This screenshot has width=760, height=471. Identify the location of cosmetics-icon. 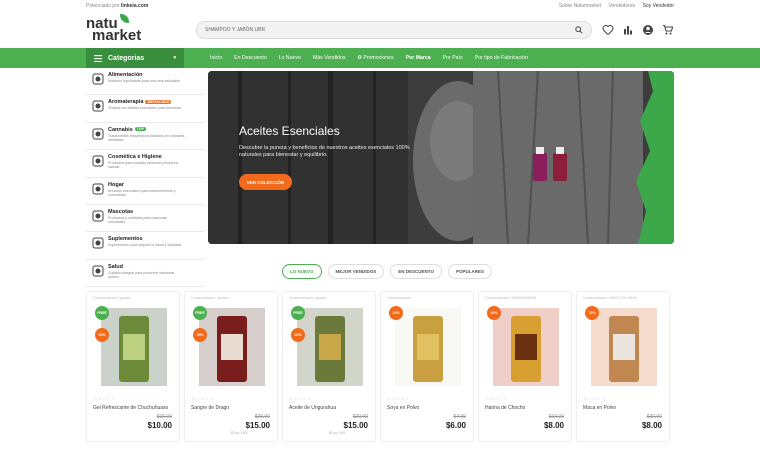
(98, 161).